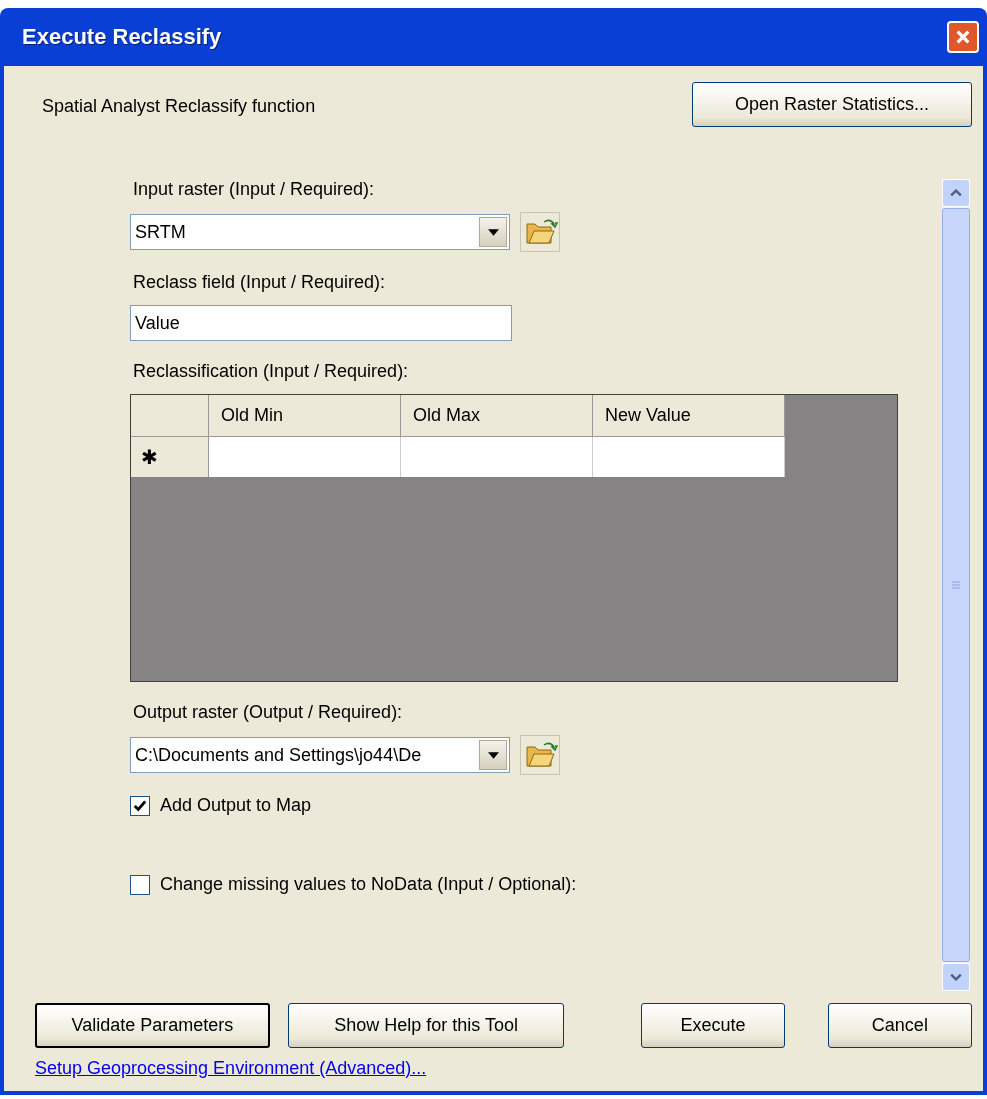  I want to click on field-label: Output raster (Output / Required):, so click(268, 712).